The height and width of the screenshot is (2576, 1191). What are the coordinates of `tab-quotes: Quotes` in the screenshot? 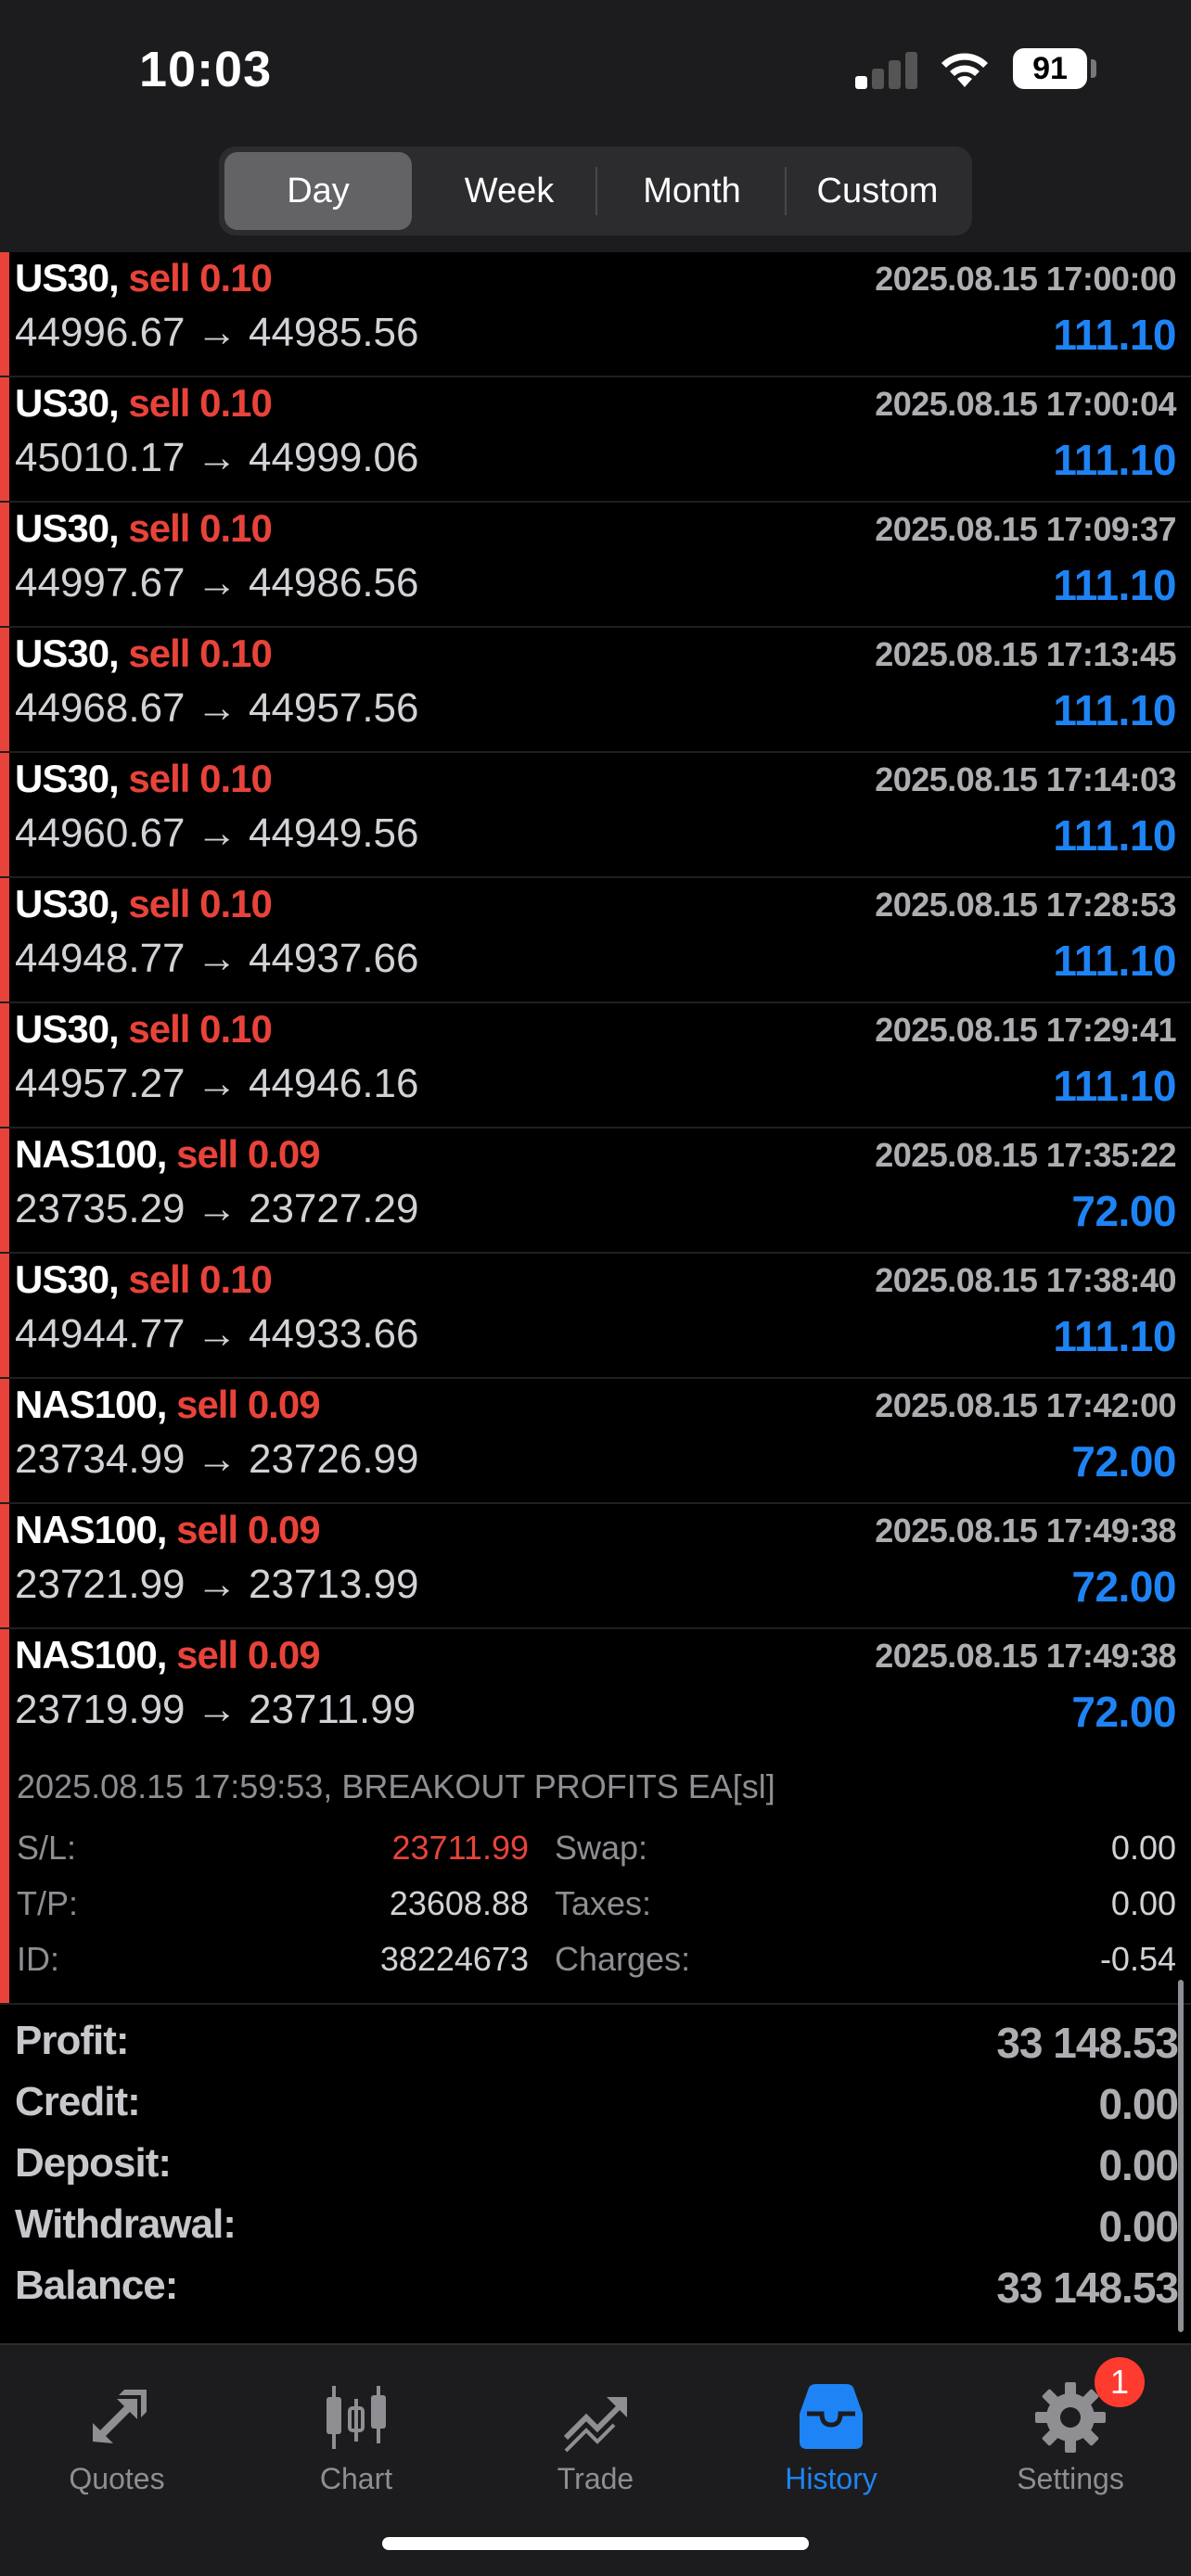 It's located at (117, 2438).